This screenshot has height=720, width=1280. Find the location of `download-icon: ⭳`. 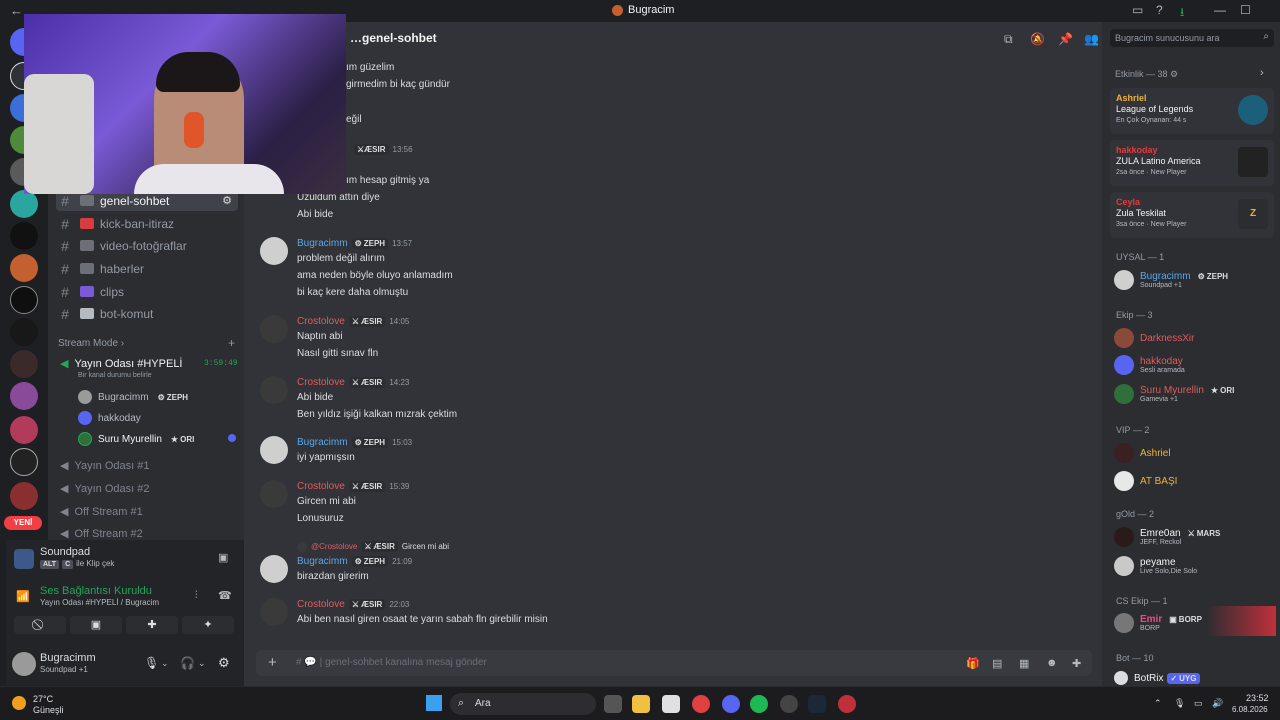

download-icon: ⭳ is located at coordinates (1182, 13).